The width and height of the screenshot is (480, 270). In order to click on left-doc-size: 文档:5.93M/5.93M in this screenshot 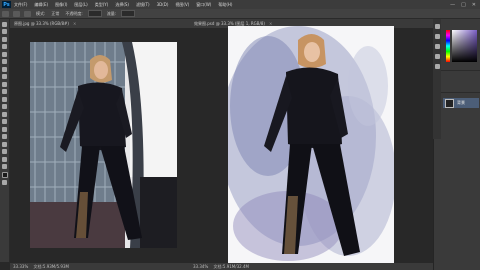, I will do `click(51, 266)`.